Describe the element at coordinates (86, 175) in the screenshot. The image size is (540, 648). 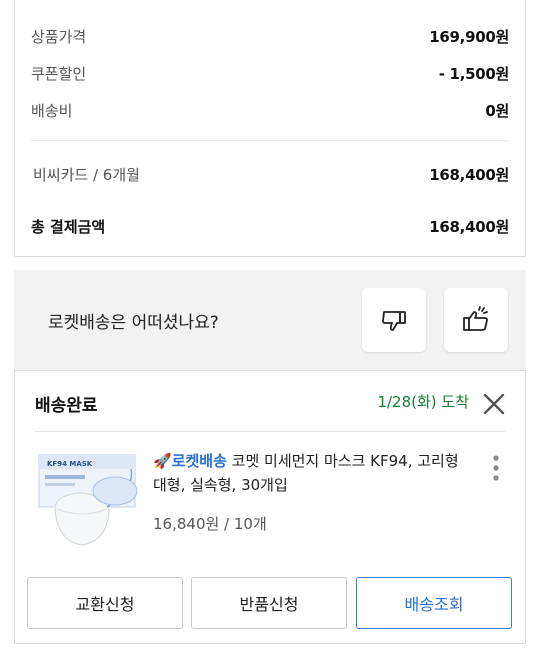
I see `payment-method-label: 비씨카드 / 6개월` at that location.